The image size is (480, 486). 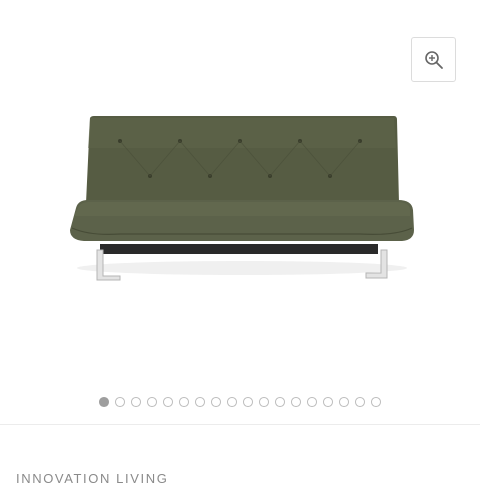 What do you see at coordinates (240, 402) in the screenshot?
I see `carousel-pagination` at bounding box center [240, 402].